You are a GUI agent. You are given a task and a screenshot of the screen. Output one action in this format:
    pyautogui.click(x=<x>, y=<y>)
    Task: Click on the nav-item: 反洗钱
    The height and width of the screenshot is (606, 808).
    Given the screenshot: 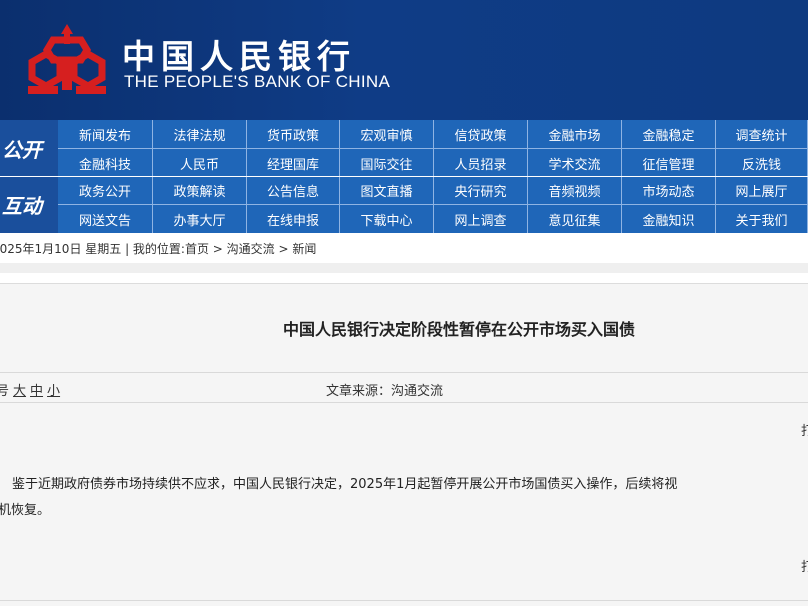 What is the action you would take?
    pyautogui.click(x=762, y=163)
    